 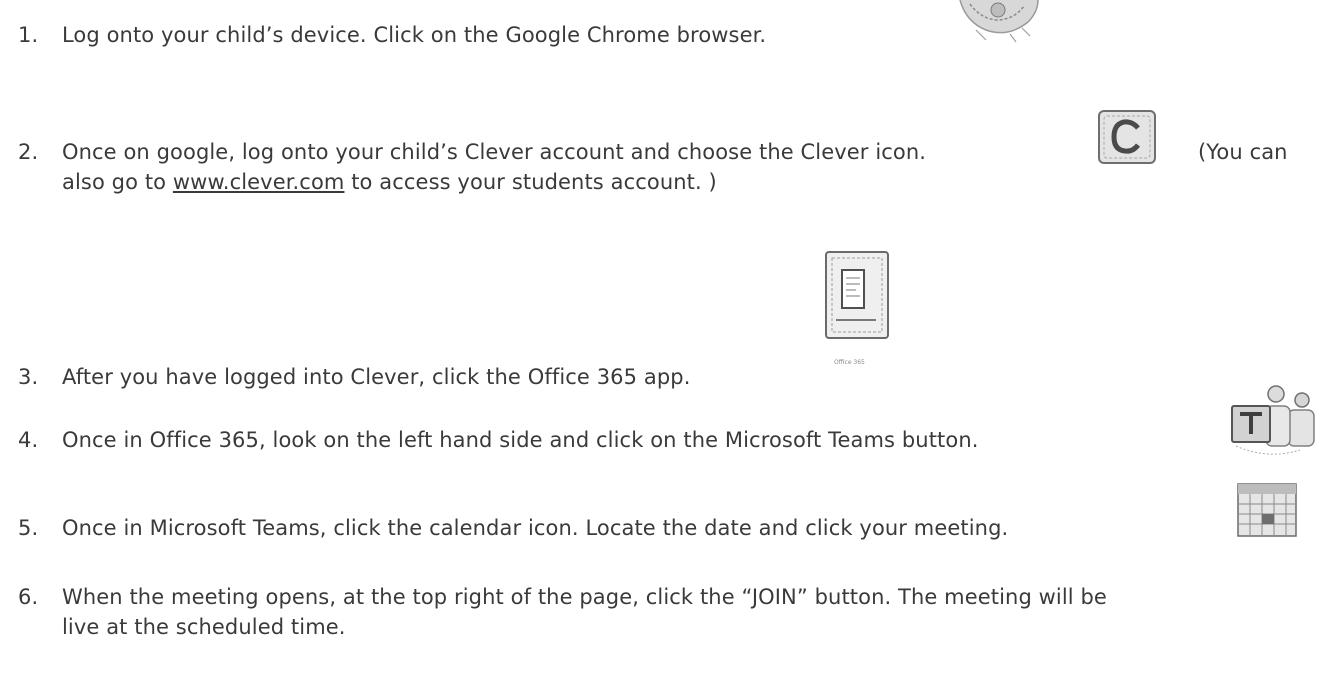 What do you see at coordinates (28, 528) in the screenshot?
I see `step-number: 5.` at bounding box center [28, 528].